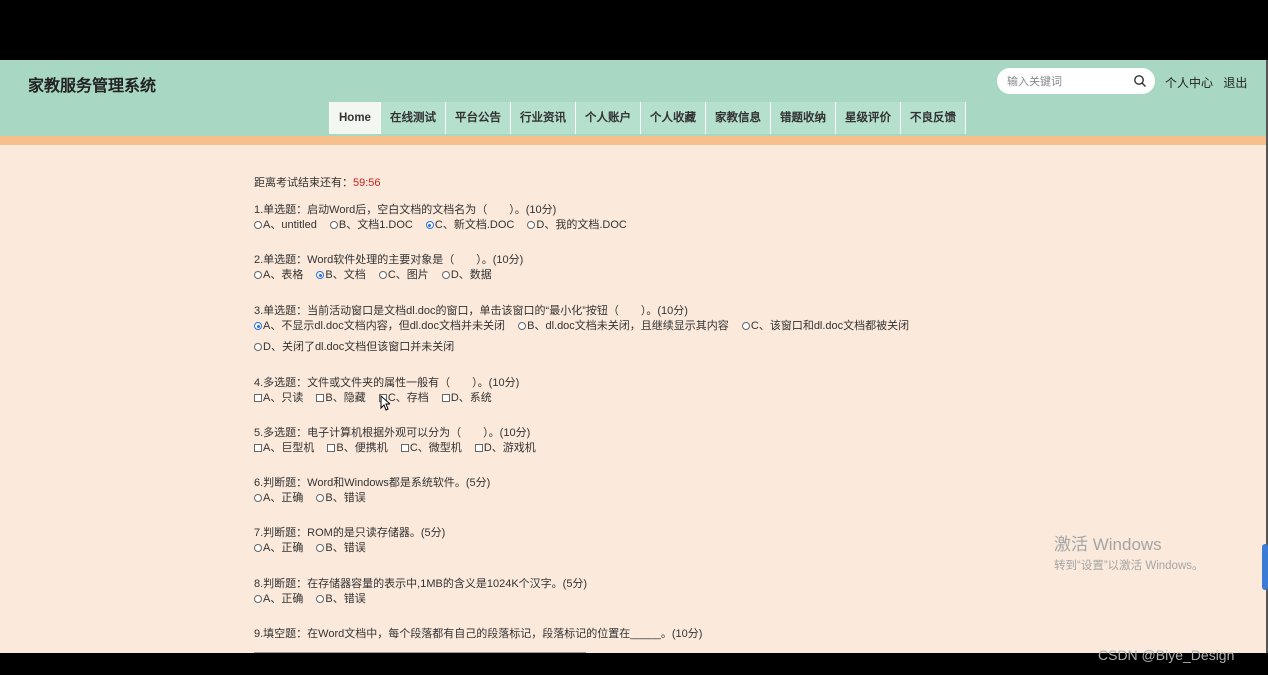  What do you see at coordinates (372, 491) in the screenshot?
I see `question-6: 6.判断题：Word和Windows都是系统软件。(5分) A、正确 B、错误` at bounding box center [372, 491].